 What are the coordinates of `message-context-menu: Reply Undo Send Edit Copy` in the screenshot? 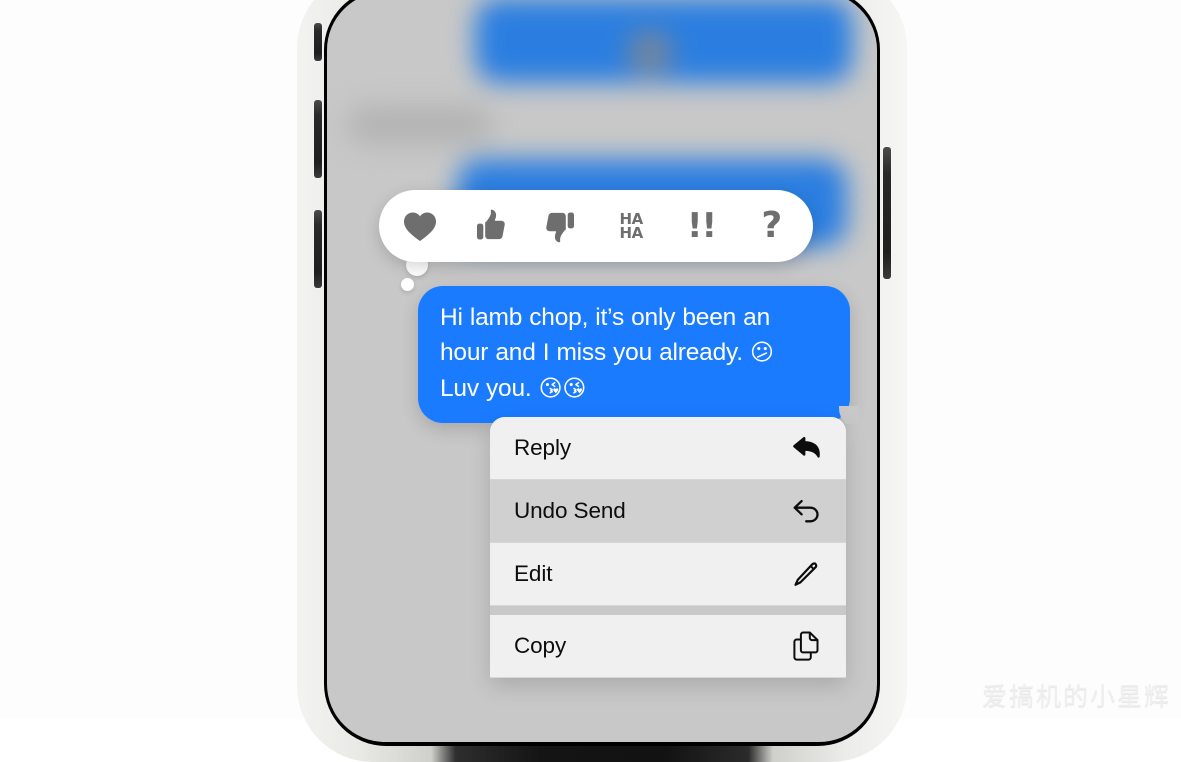 It's located at (668, 547).